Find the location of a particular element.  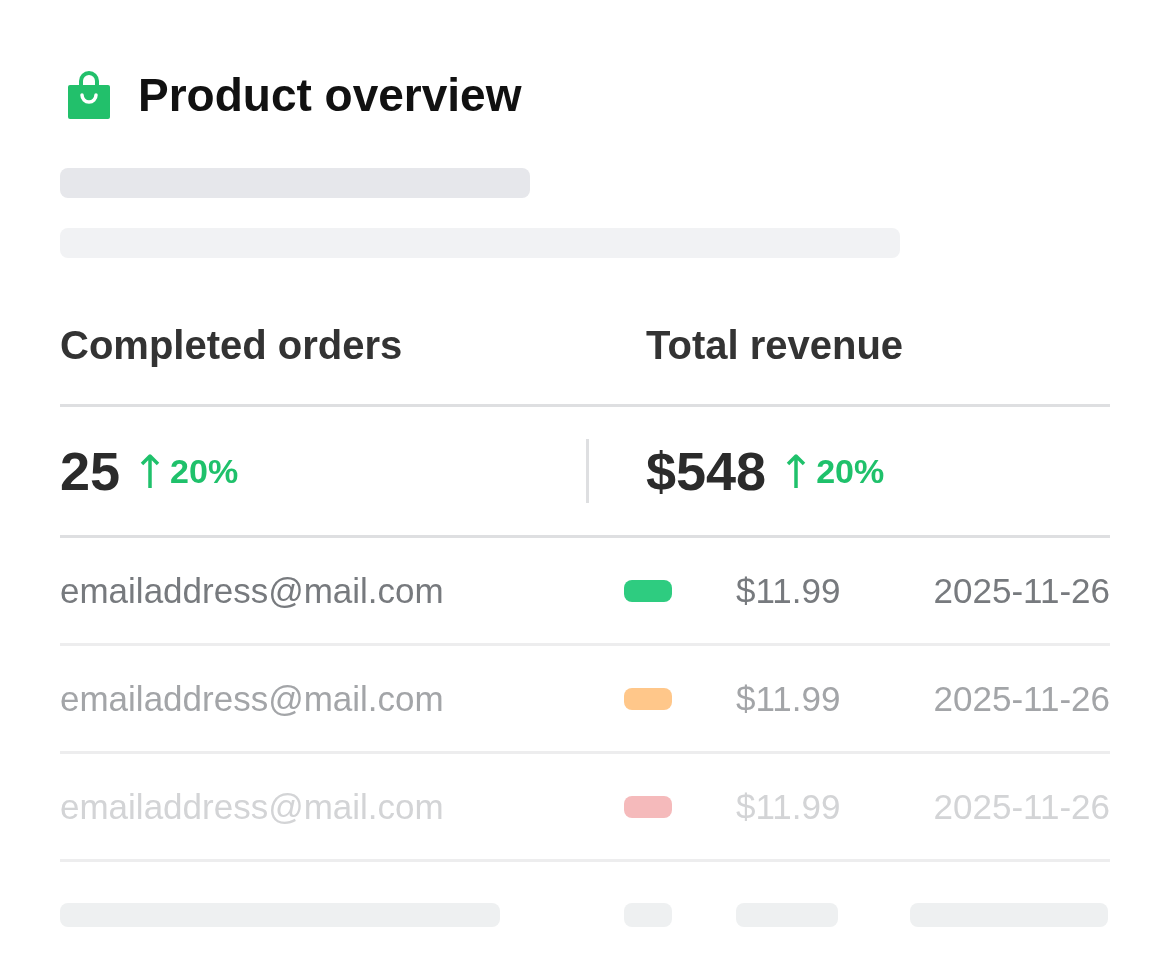

stat-label: Total revenue is located at coordinates (775, 345).